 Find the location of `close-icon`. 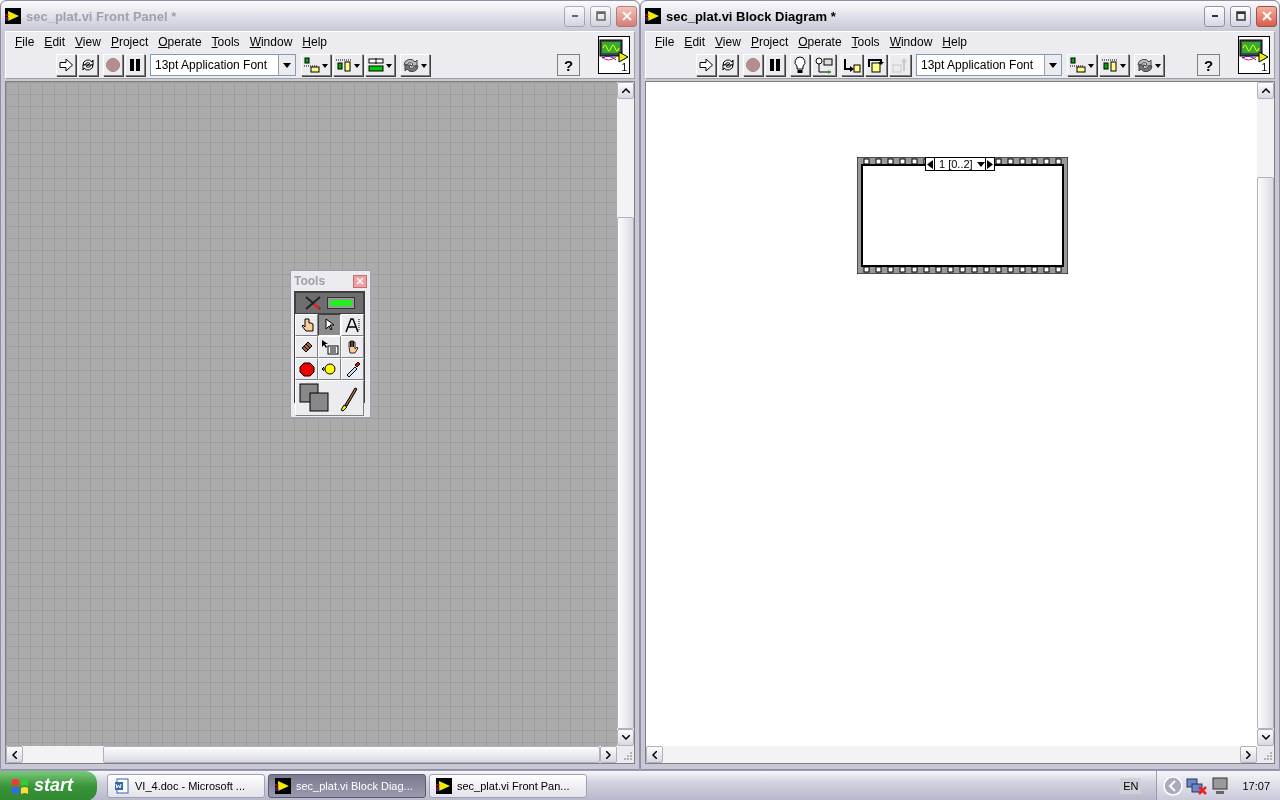

close-icon is located at coordinates (360, 281).